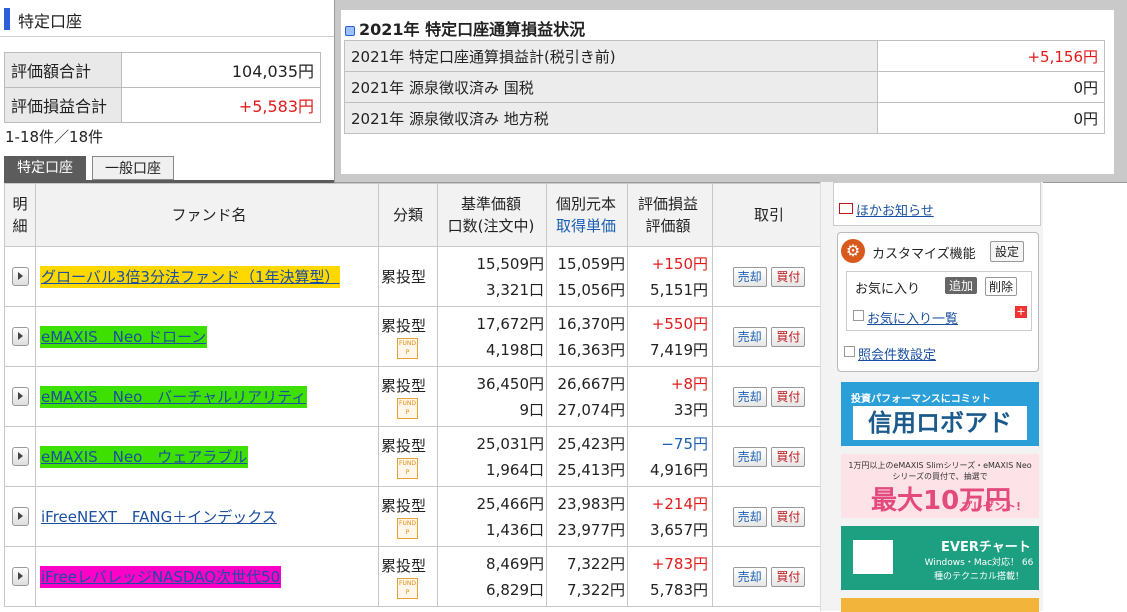 The width and height of the screenshot is (1127, 612). I want to click on unit-cost: 7,322円, so click(596, 589).